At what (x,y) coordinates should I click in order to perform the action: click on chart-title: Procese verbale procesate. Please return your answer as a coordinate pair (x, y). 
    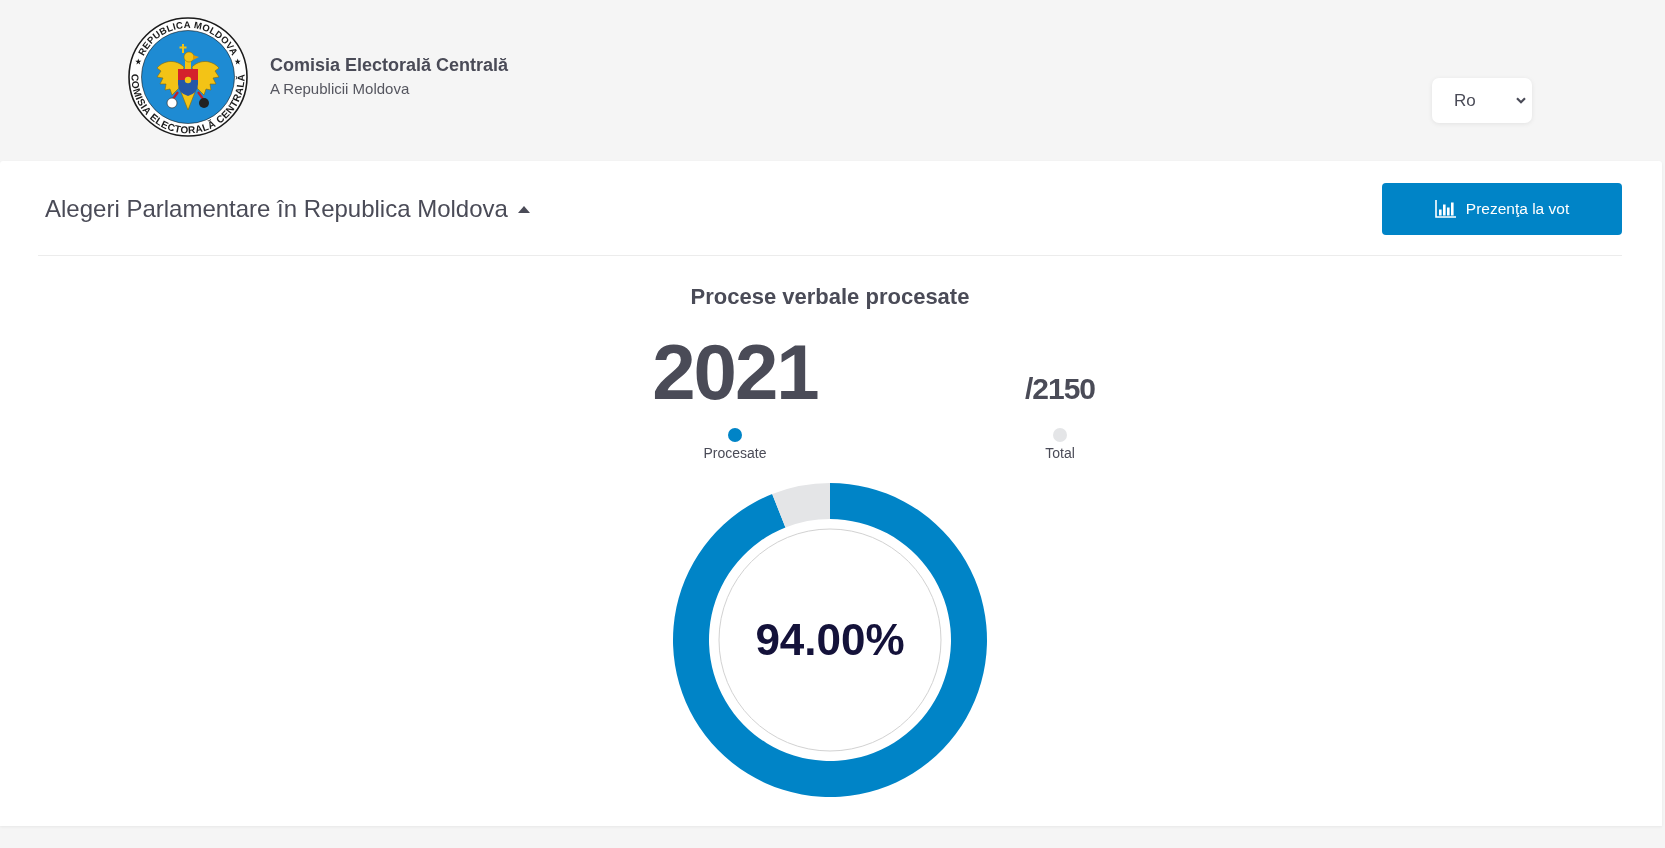
    Looking at the image, I should click on (830, 297).